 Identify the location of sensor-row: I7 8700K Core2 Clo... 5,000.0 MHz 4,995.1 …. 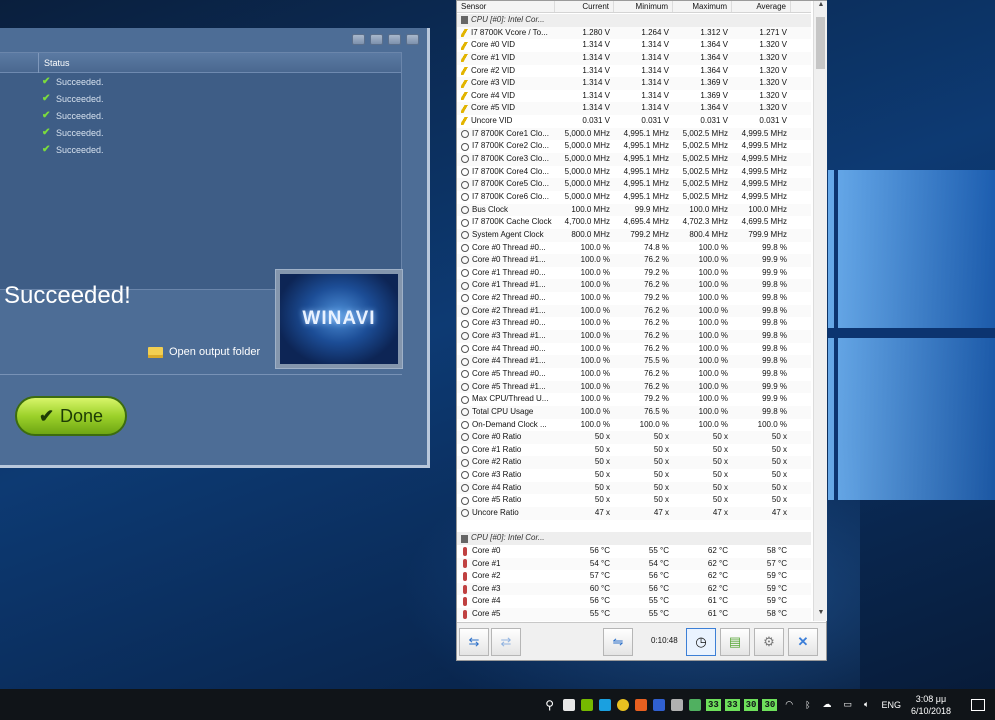
(634, 146).